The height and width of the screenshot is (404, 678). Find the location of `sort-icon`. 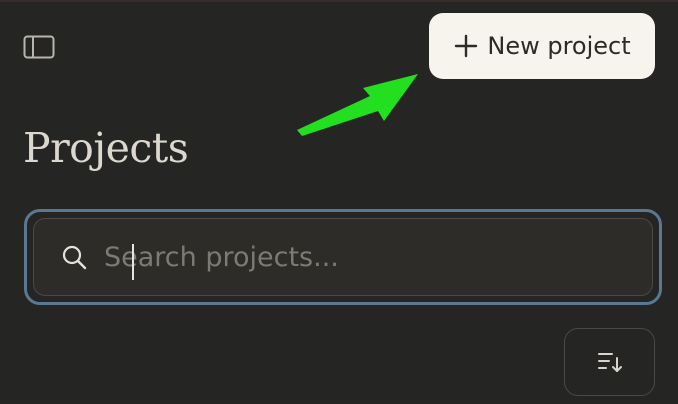

sort-icon is located at coordinates (609, 362).